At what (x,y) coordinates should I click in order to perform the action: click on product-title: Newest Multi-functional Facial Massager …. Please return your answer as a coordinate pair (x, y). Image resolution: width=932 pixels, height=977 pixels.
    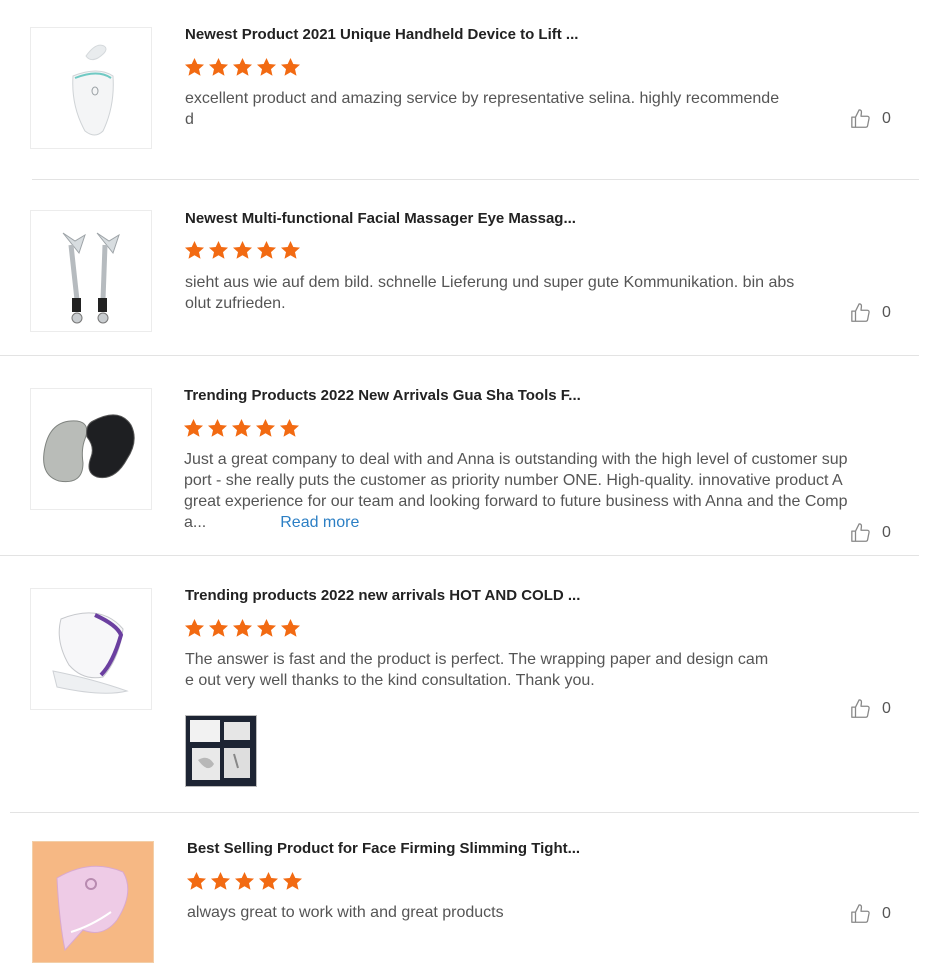
    Looking at the image, I should click on (380, 218).